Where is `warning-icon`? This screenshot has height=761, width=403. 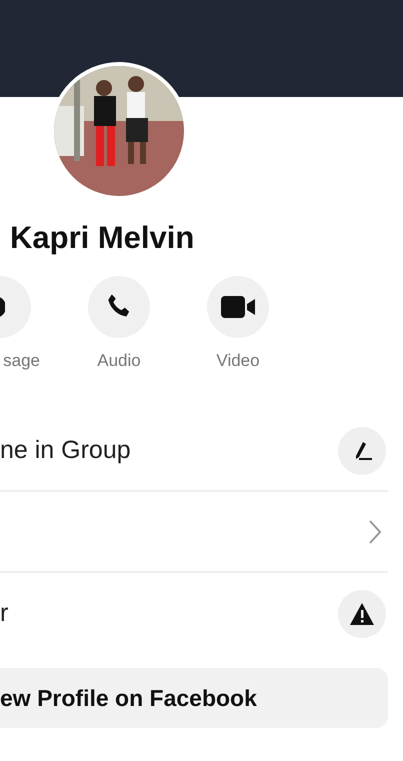 warning-icon is located at coordinates (362, 614).